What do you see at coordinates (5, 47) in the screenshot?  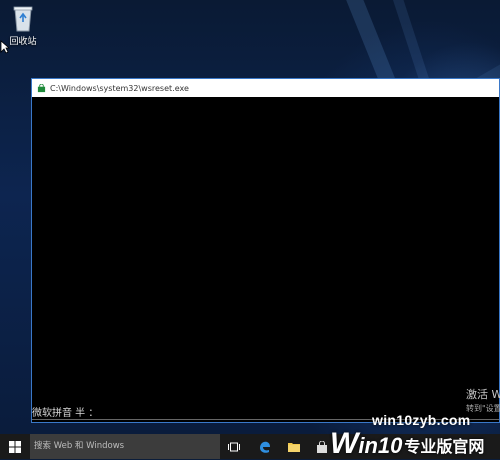 I see `mouse-cursor-icon` at bounding box center [5, 47].